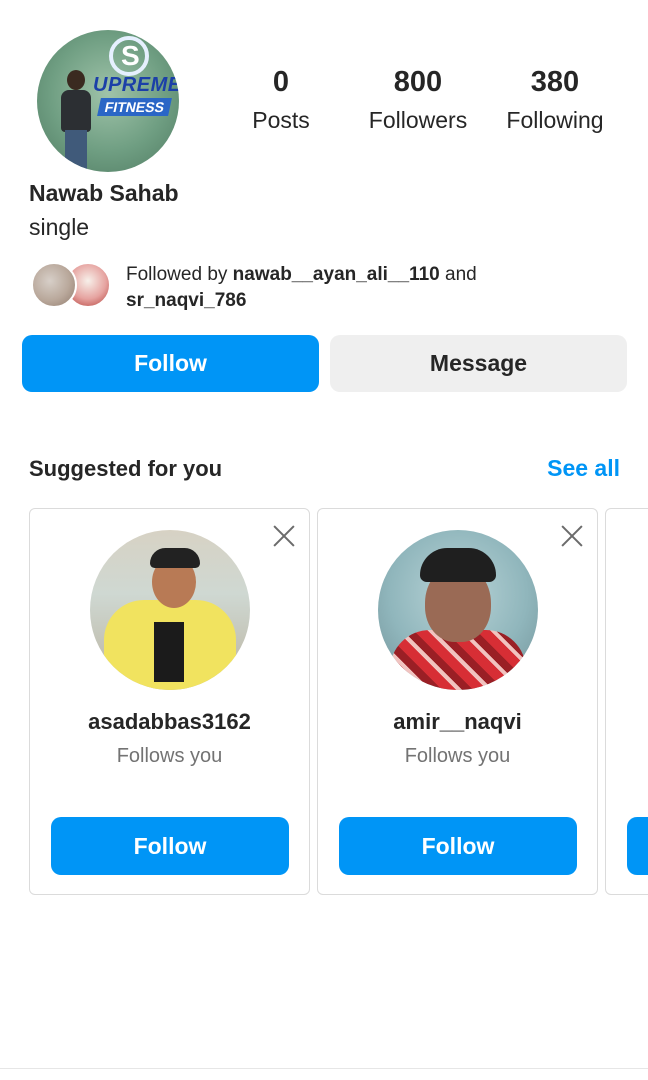 The height and width of the screenshot is (1080, 648). What do you see at coordinates (418, 120) in the screenshot?
I see `followers-label: Followers` at bounding box center [418, 120].